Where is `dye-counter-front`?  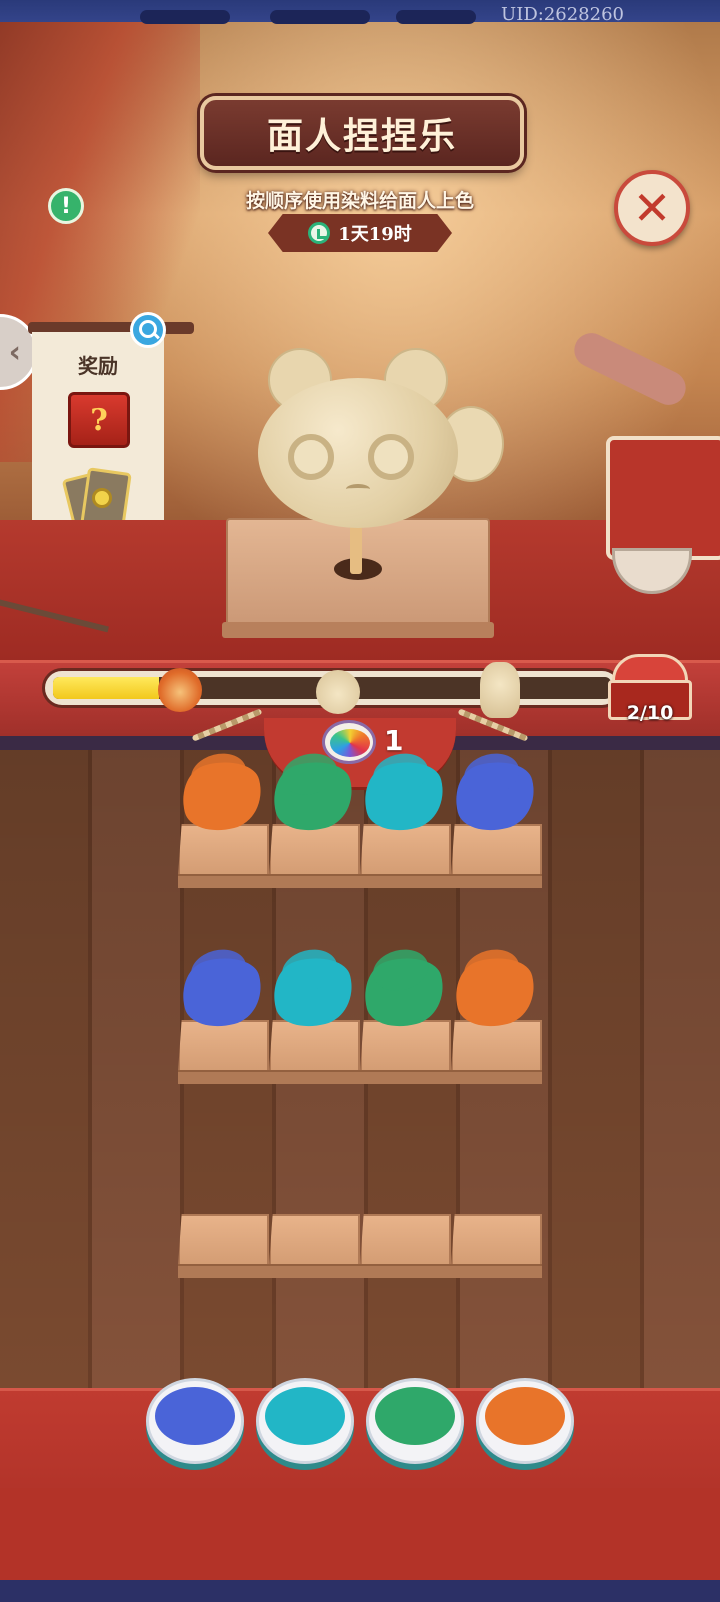 dye-counter-front is located at coordinates (360, 1535).